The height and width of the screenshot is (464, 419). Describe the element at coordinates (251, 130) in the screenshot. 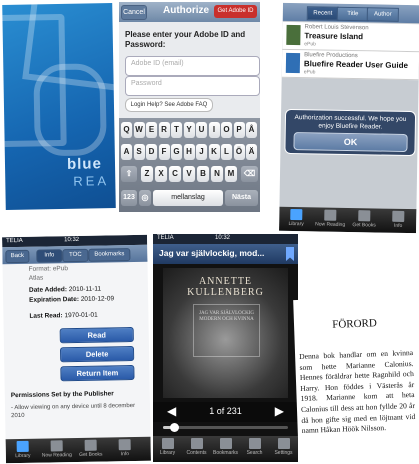

I see `key-a-ring: Å` at that location.